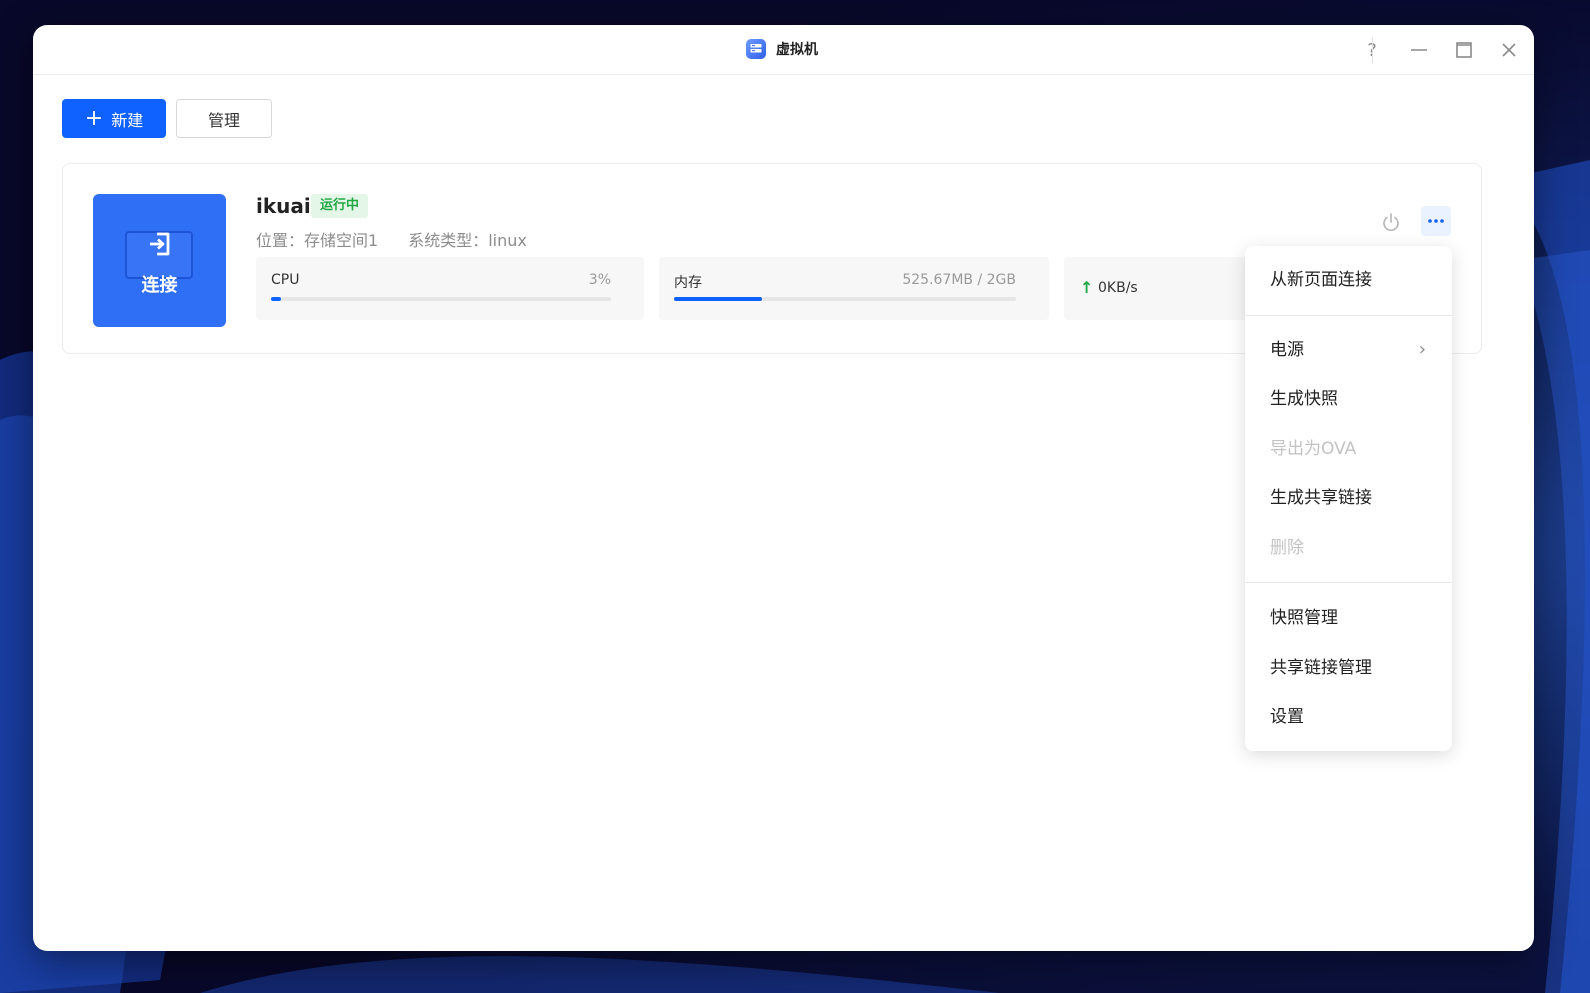 This screenshot has height=993, width=1590. I want to click on virtual-machine-app-icon, so click(756, 49).